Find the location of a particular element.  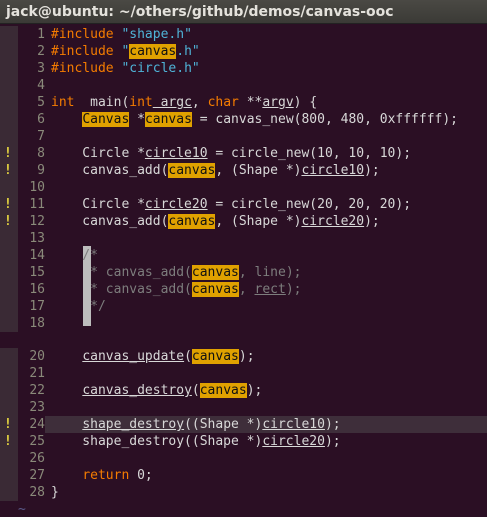

line-number: 11 is located at coordinates (31, 204).